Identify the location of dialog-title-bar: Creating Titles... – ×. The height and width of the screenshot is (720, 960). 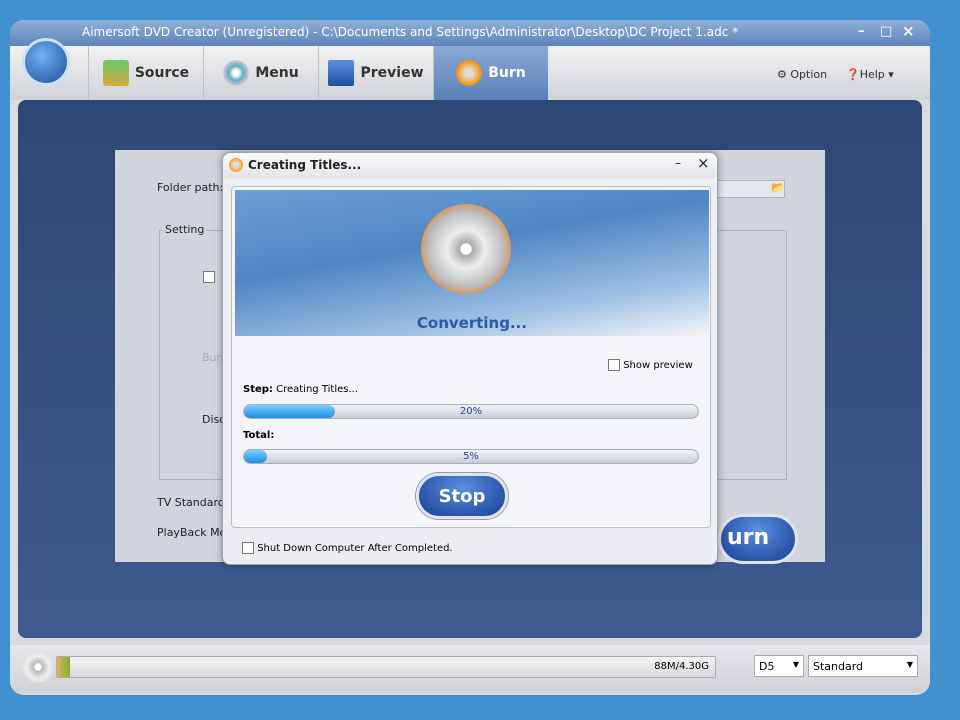
(470, 165).